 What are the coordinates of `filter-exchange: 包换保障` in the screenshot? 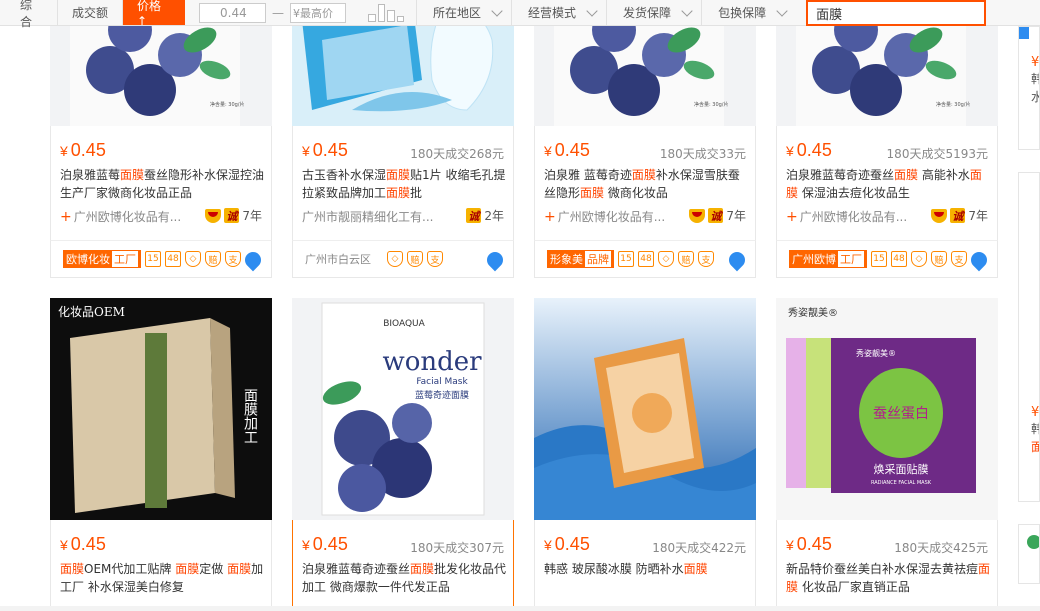 It's located at (748, 12).